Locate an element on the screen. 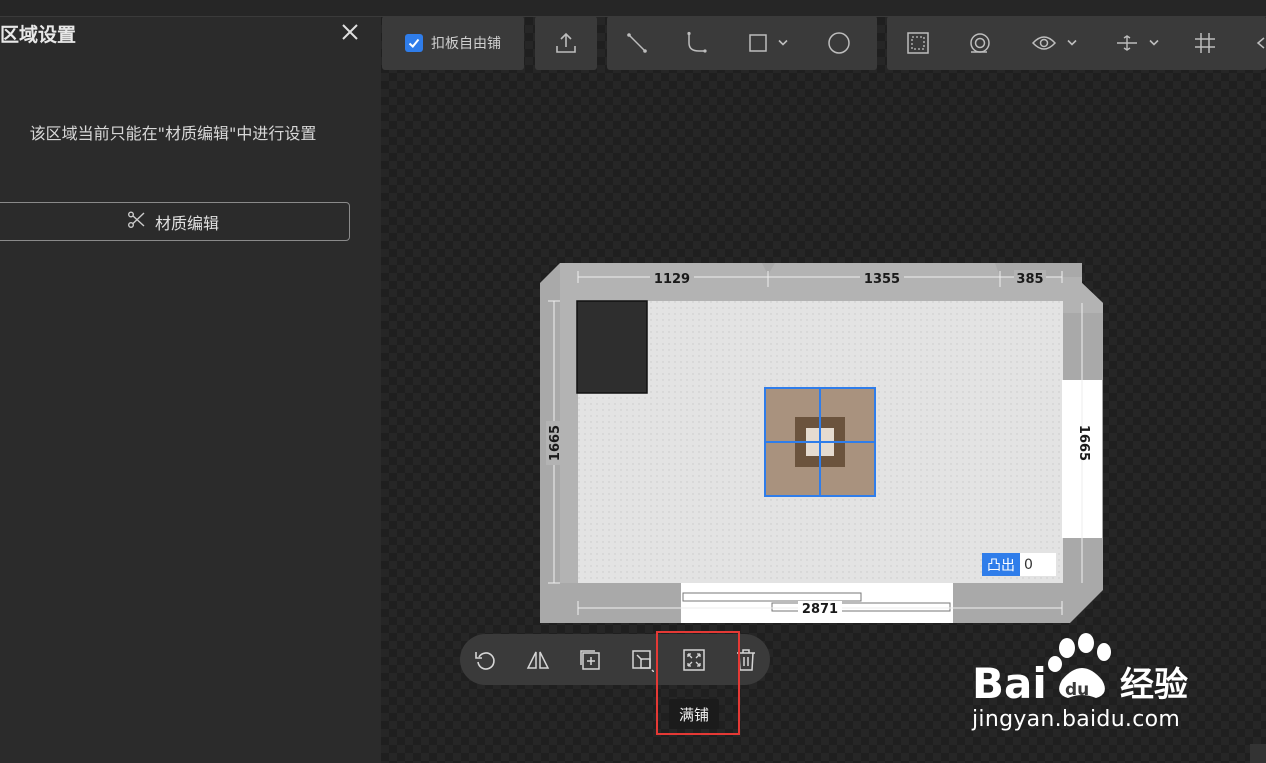  edit-tool-icon is located at coordinates (137, 222).